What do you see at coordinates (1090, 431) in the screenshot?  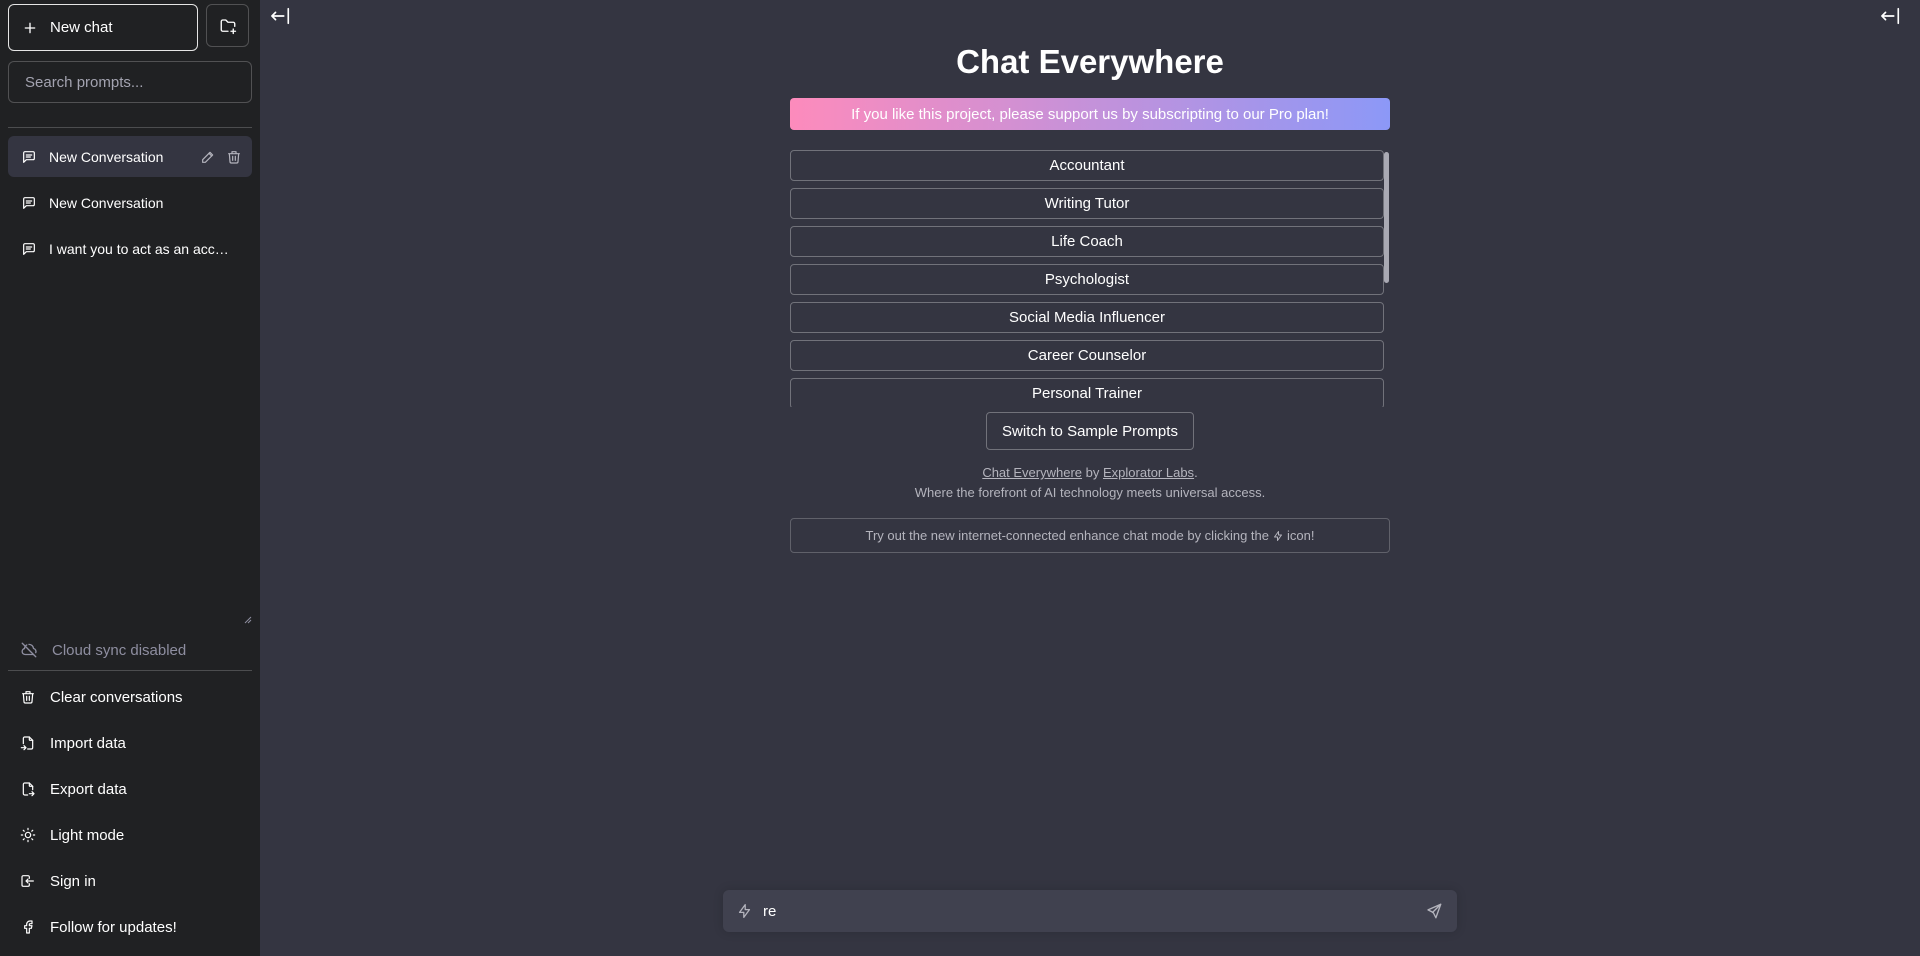 I see `switch-sample-prompts-button: Switch to Sample Prompts` at bounding box center [1090, 431].